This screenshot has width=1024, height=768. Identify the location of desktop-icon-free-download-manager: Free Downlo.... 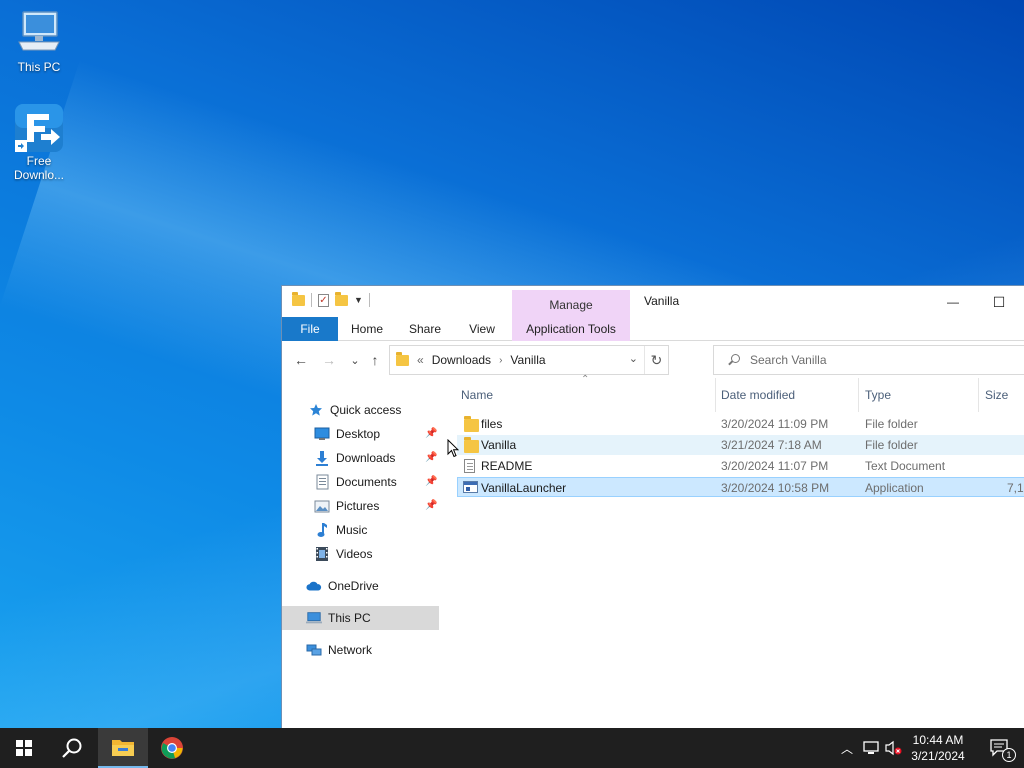
(39, 143).